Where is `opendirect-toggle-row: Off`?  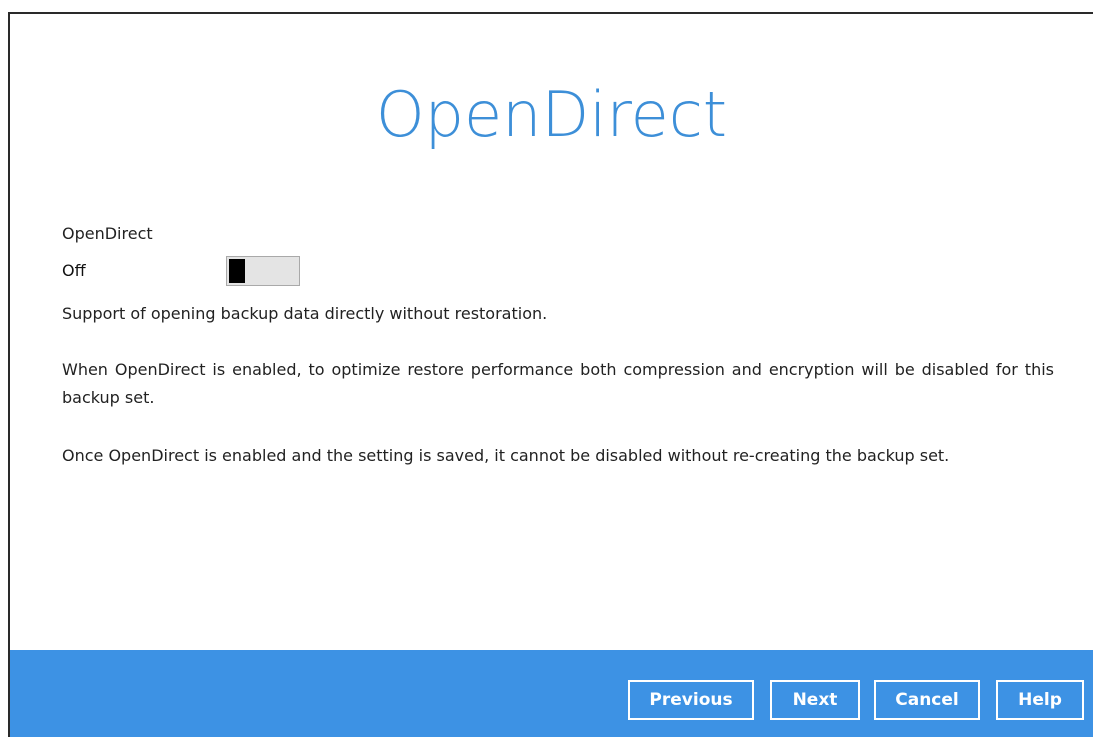
opendirect-toggle-row: Off is located at coordinates (192, 272).